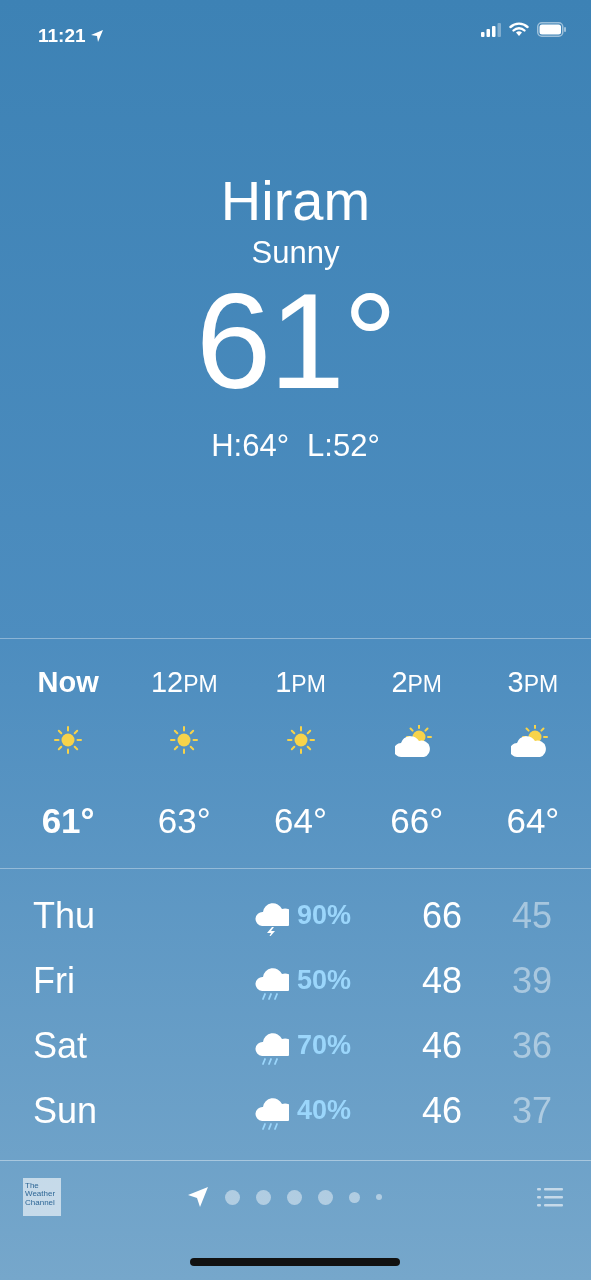 This screenshot has height=1280, width=591. Describe the element at coordinates (531, 1110) in the screenshot. I see `low-temperature: 37` at that location.